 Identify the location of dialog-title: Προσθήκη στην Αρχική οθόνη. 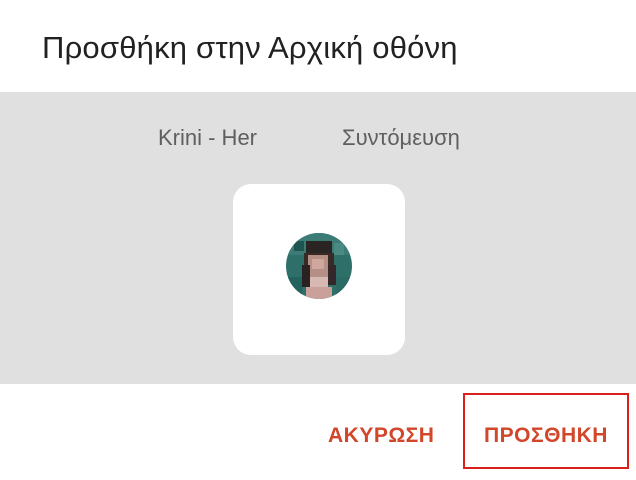
(250, 47).